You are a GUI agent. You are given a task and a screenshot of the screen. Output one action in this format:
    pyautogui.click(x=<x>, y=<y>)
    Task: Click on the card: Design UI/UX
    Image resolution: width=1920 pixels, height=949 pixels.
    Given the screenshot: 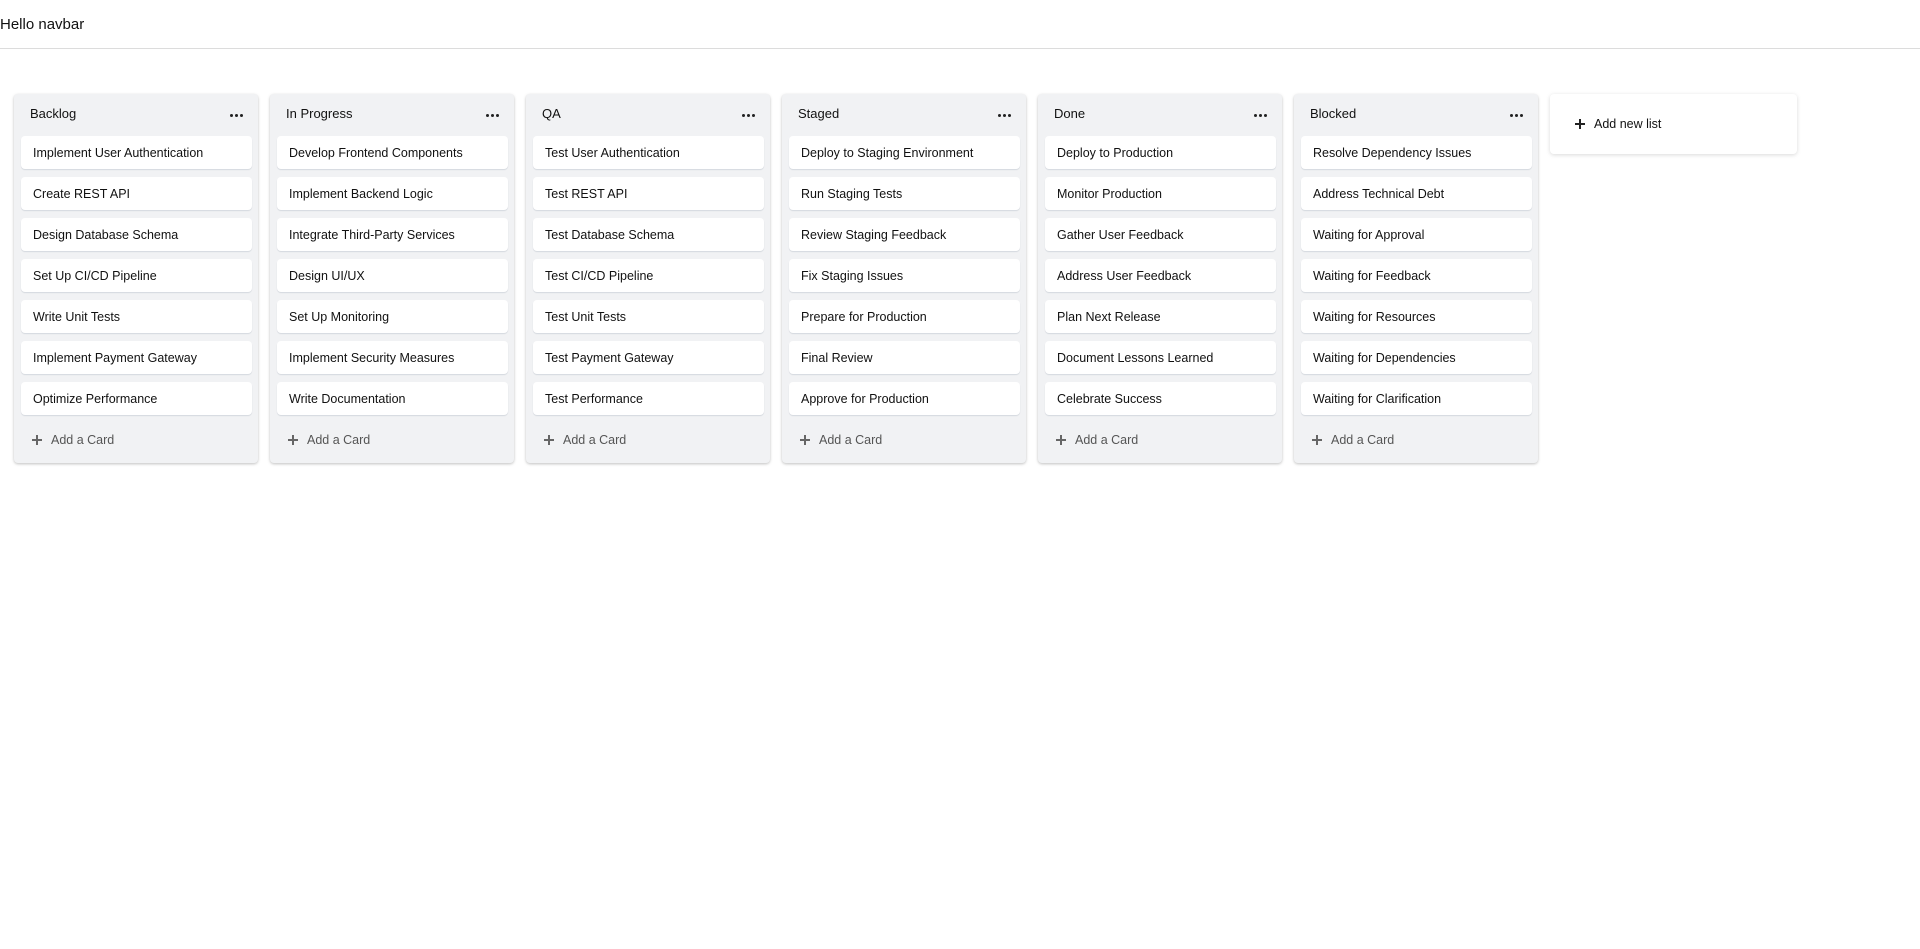 What is the action you would take?
    pyautogui.click(x=392, y=275)
    